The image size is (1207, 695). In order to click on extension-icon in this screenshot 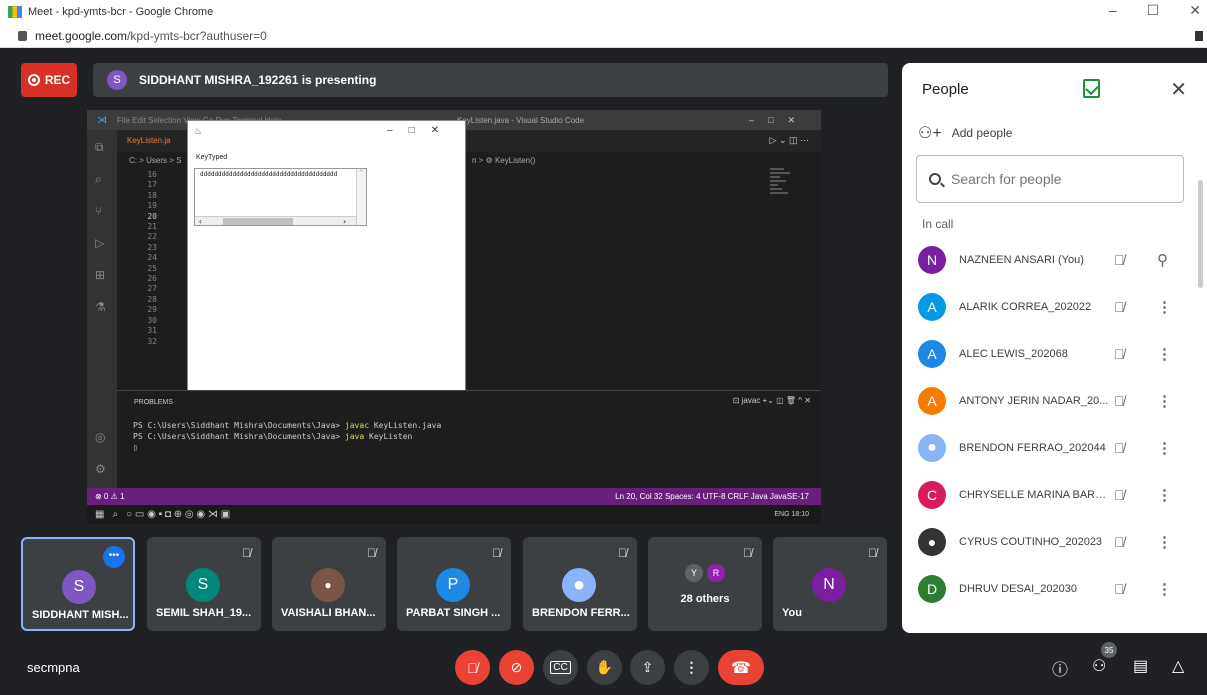, I will do `click(1199, 36)`.